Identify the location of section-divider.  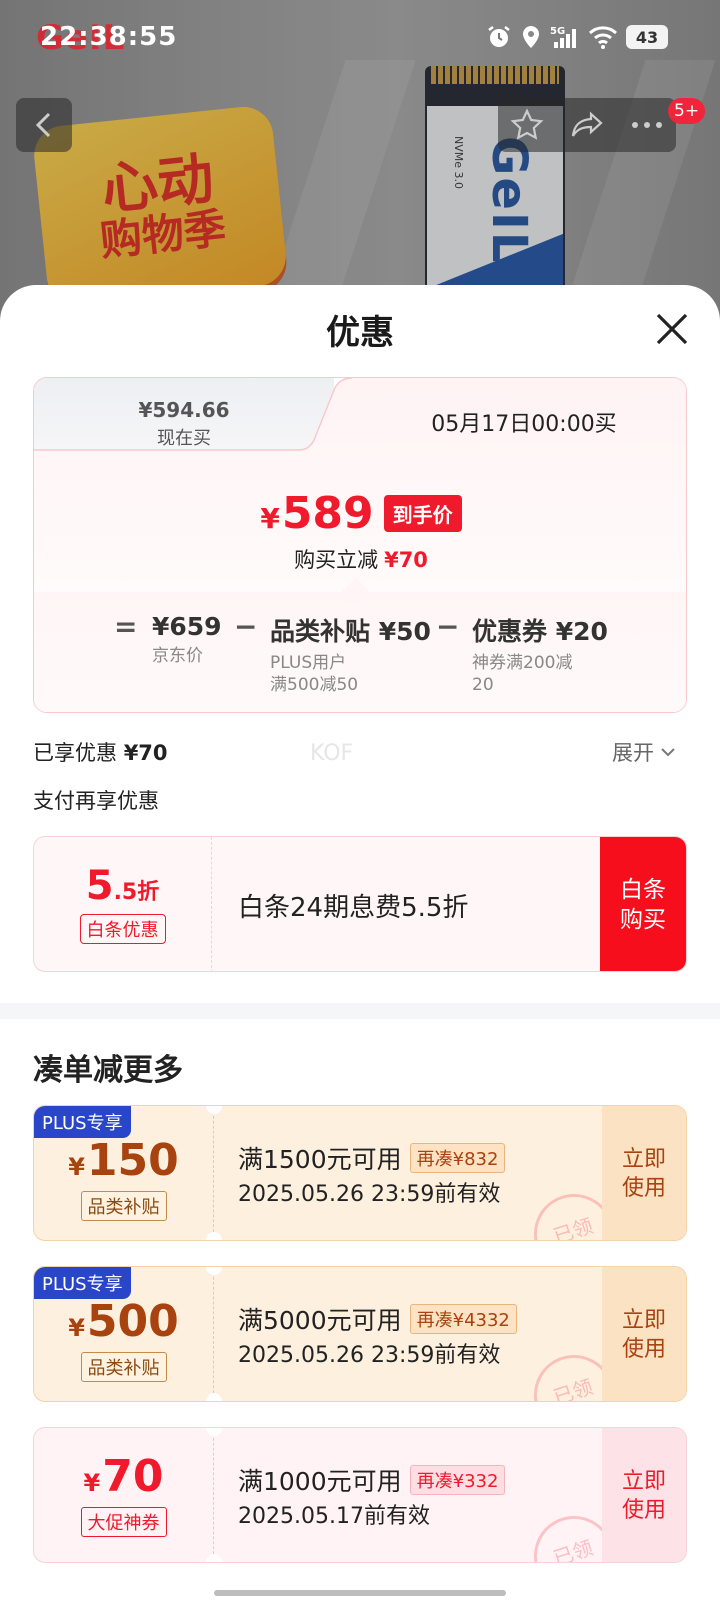
(360, 1011).